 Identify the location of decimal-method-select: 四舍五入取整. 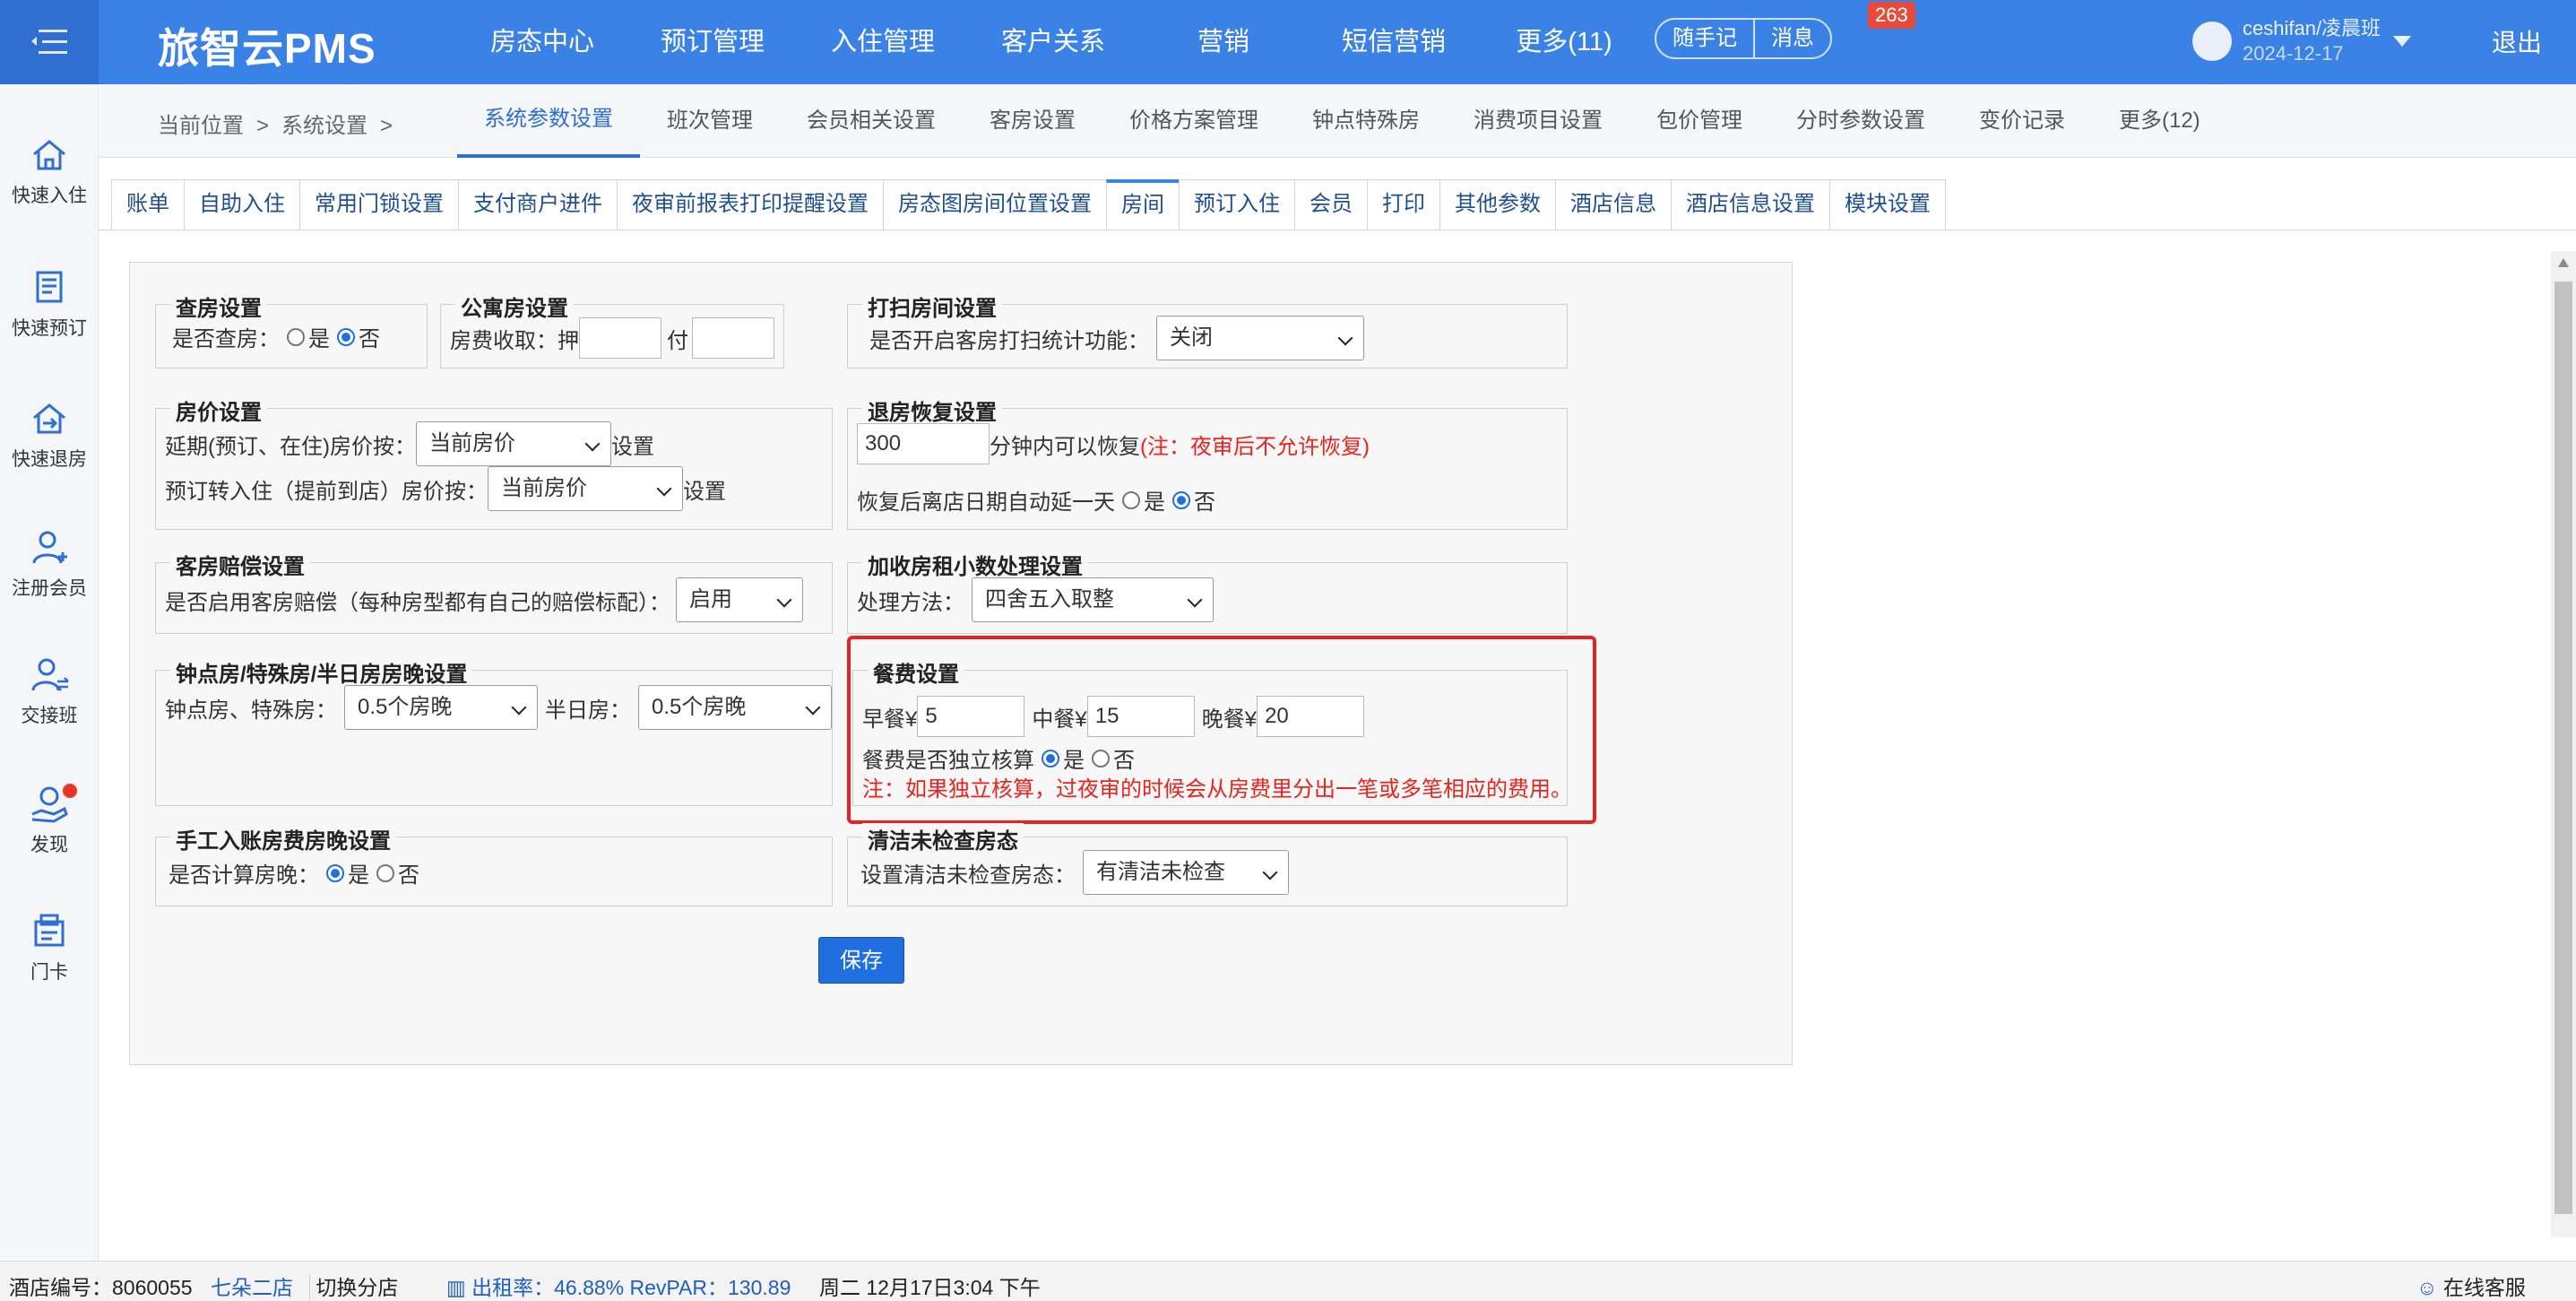
(1093, 599).